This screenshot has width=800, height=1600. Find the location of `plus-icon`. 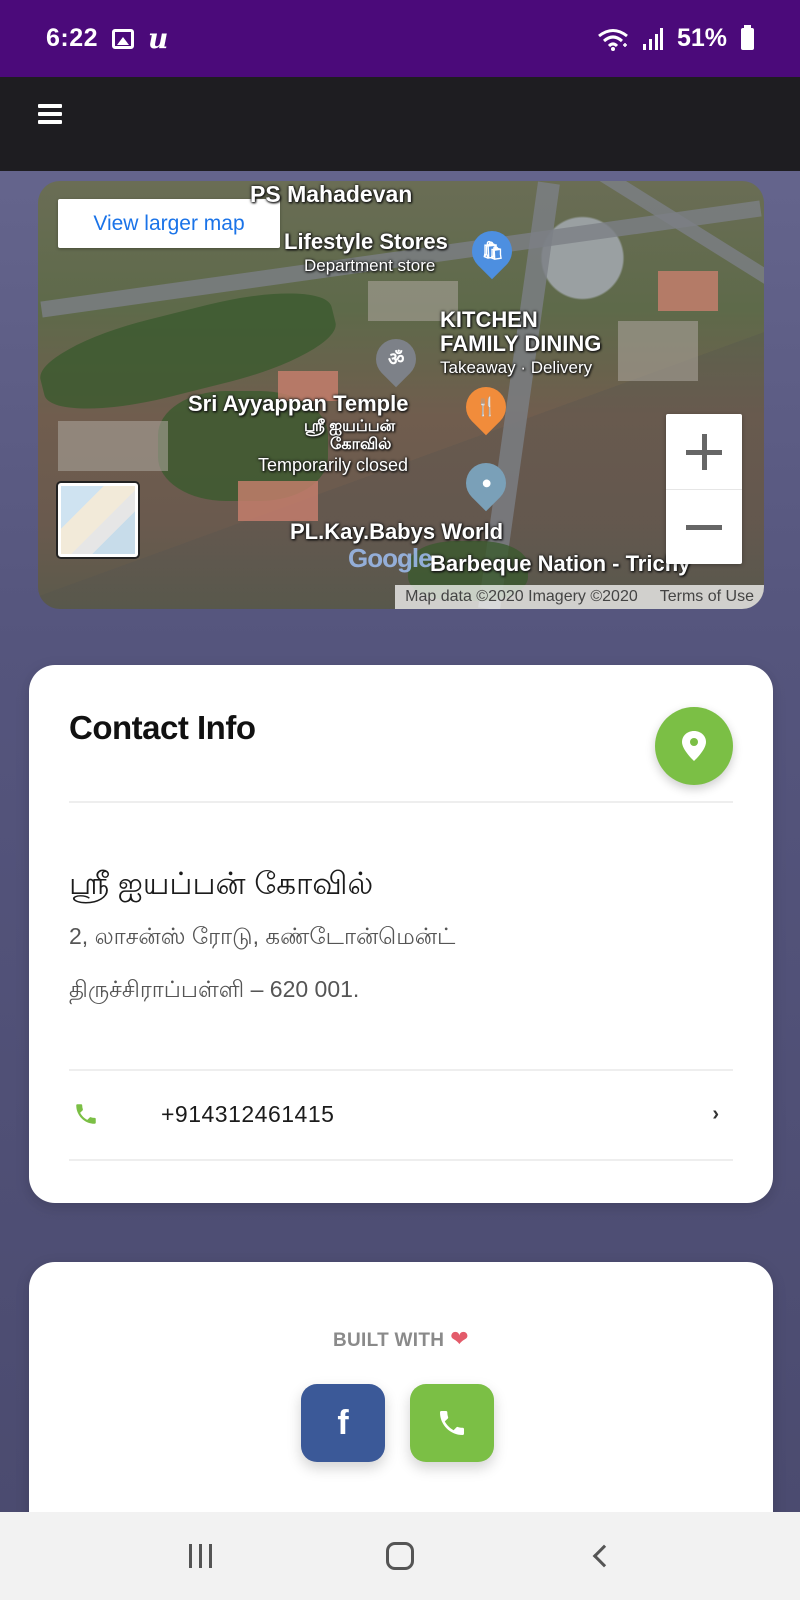

plus-icon is located at coordinates (704, 451).